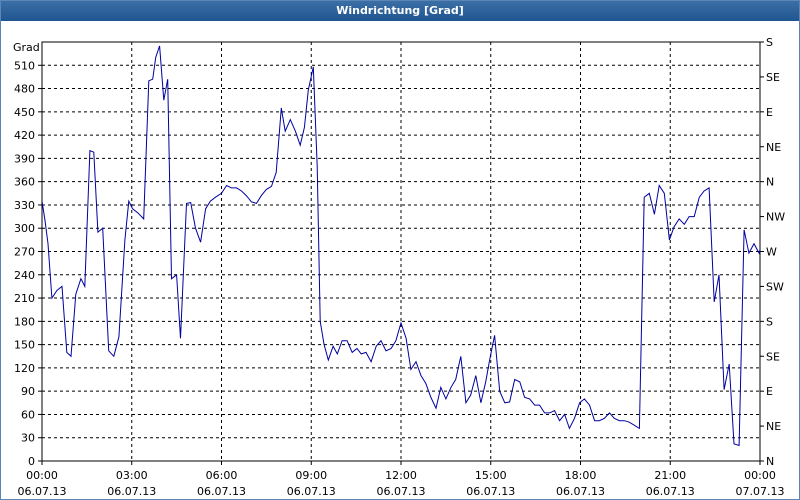 This screenshot has height=500, width=800. What do you see at coordinates (491, 475) in the screenshot?
I see `x-tick-time: 15:00` at bounding box center [491, 475].